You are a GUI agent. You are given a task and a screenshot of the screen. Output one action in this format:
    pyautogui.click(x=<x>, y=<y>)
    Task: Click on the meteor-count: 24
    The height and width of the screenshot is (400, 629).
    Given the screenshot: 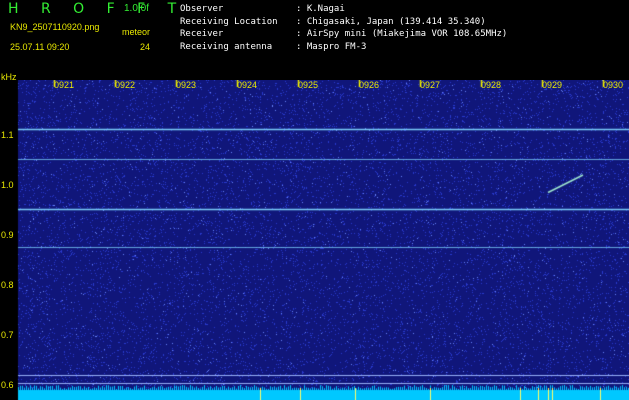 What is the action you would take?
    pyautogui.click(x=145, y=47)
    